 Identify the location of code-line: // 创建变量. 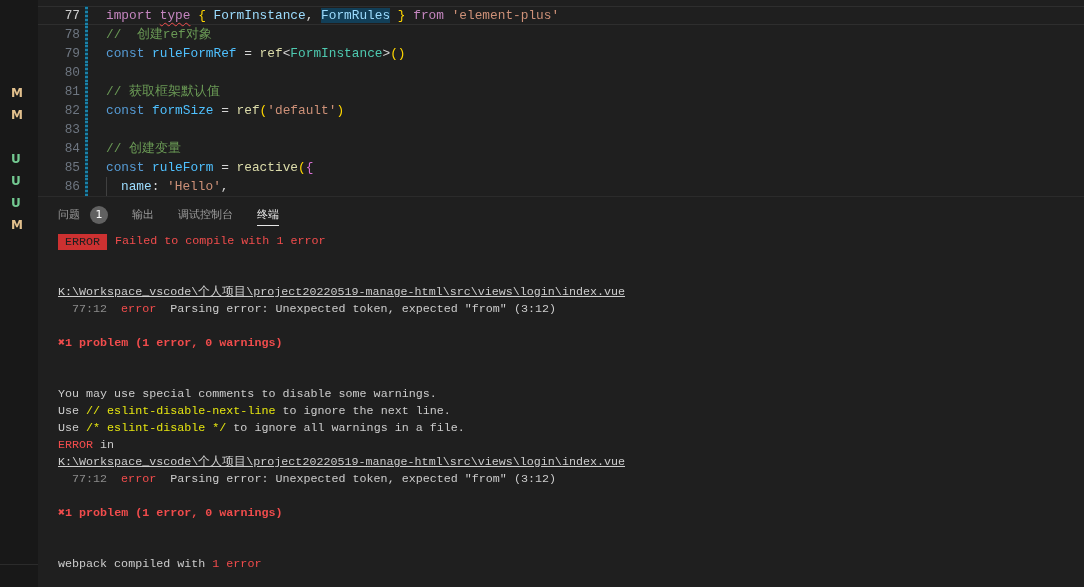
(144, 148).